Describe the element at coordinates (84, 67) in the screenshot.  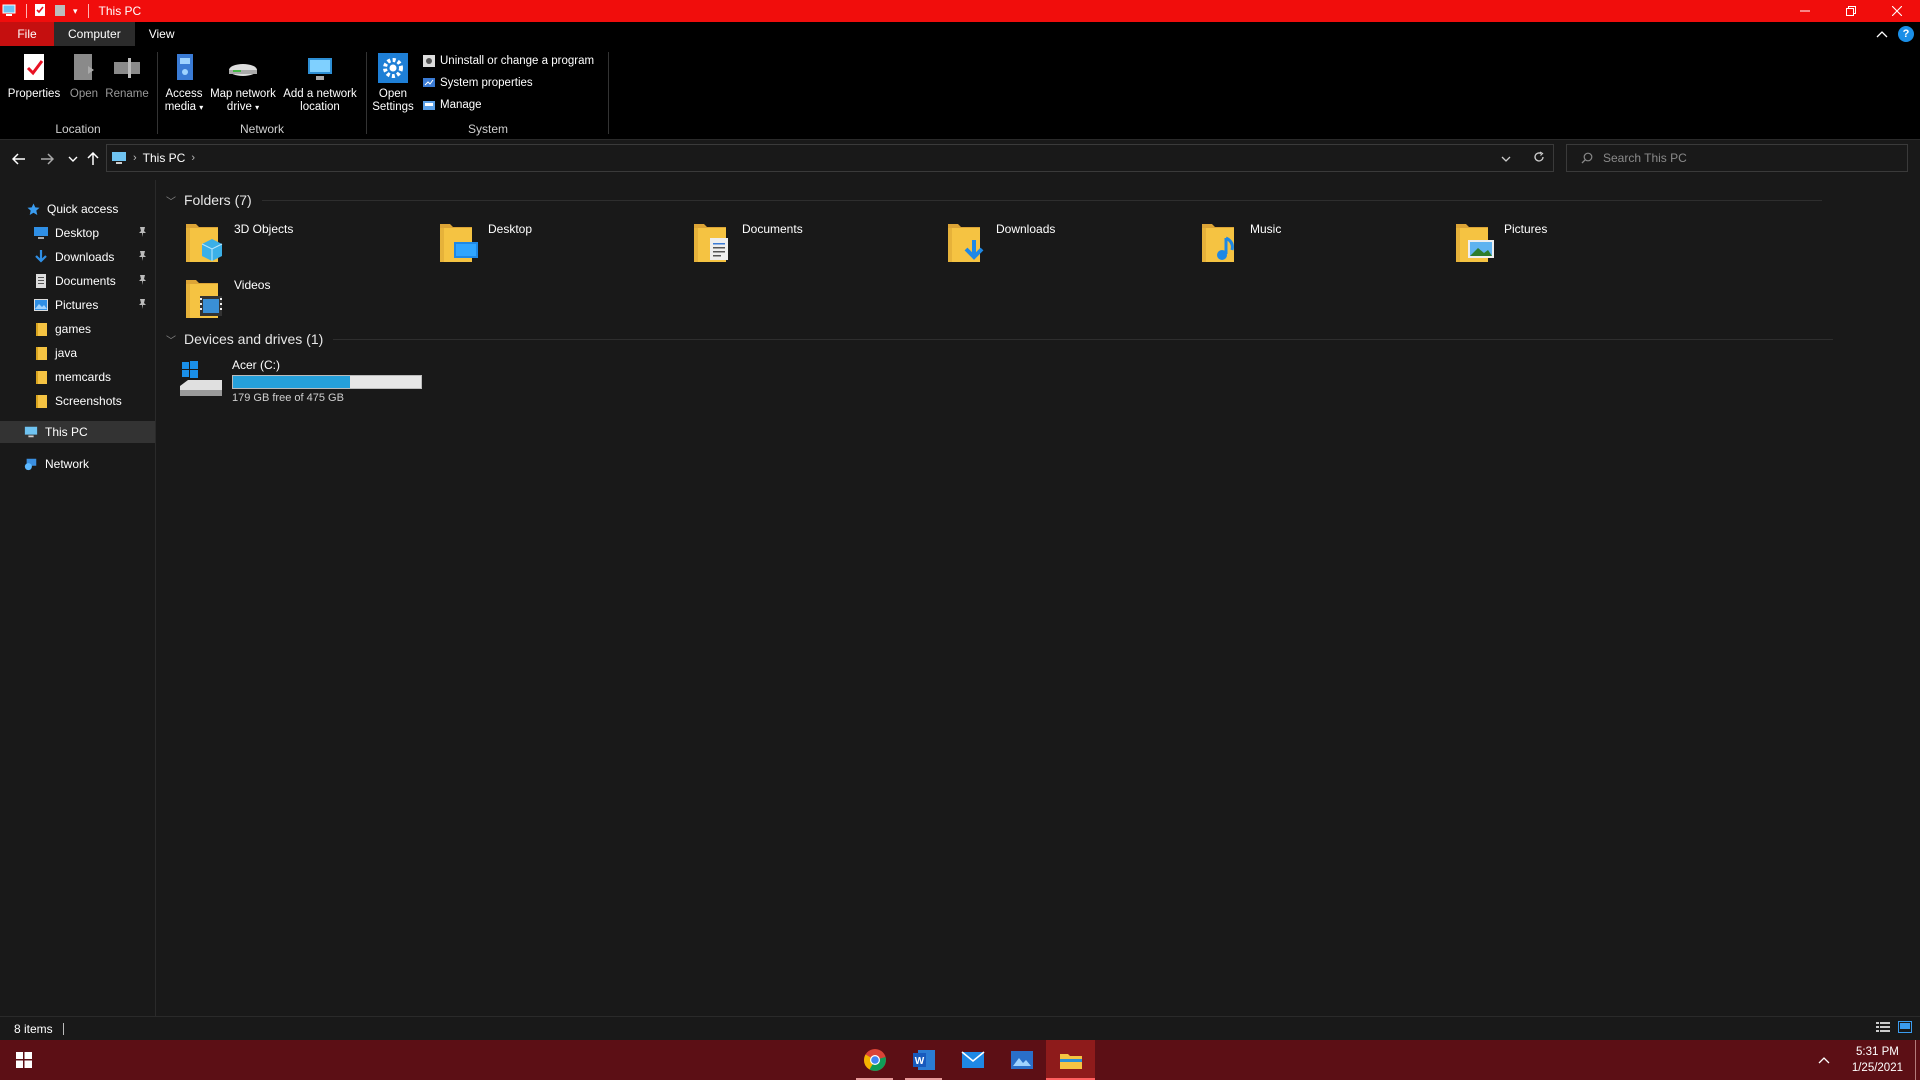
I see `open-icon` at that location.